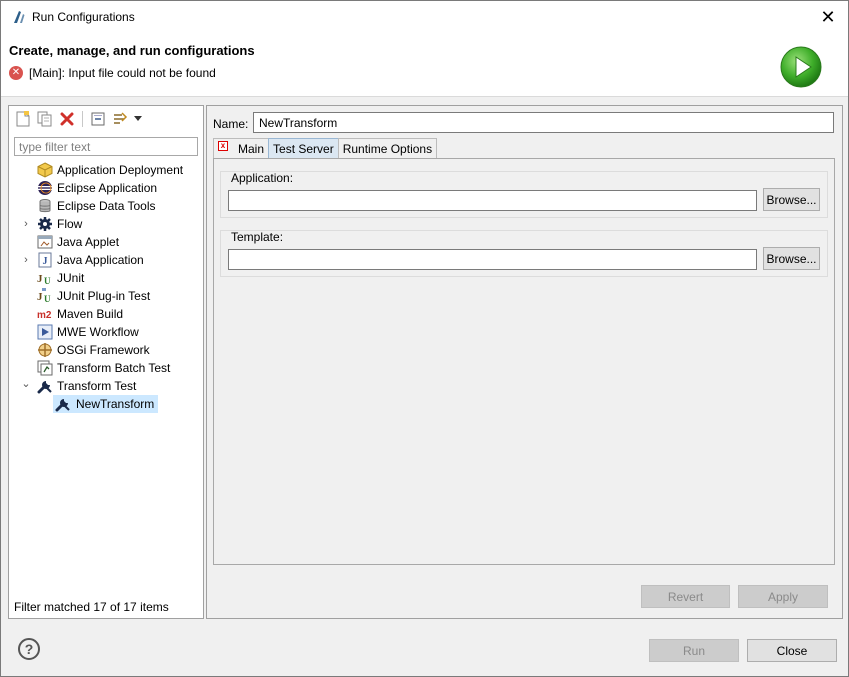 The height and width of the screenshot is (677, 849). I want to click on eclipse-icon, so click(45, 188).